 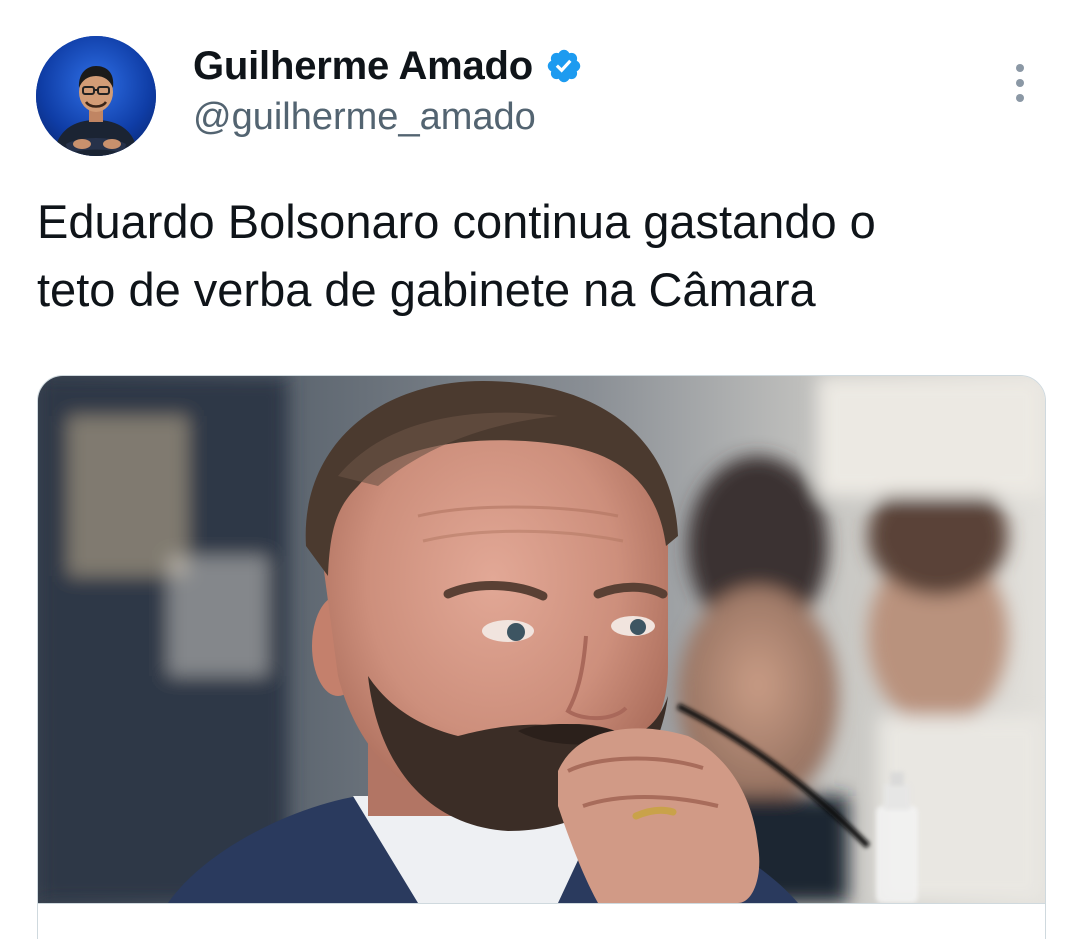 I want to click on verified-badge-icon, so click(x=564, y=66).